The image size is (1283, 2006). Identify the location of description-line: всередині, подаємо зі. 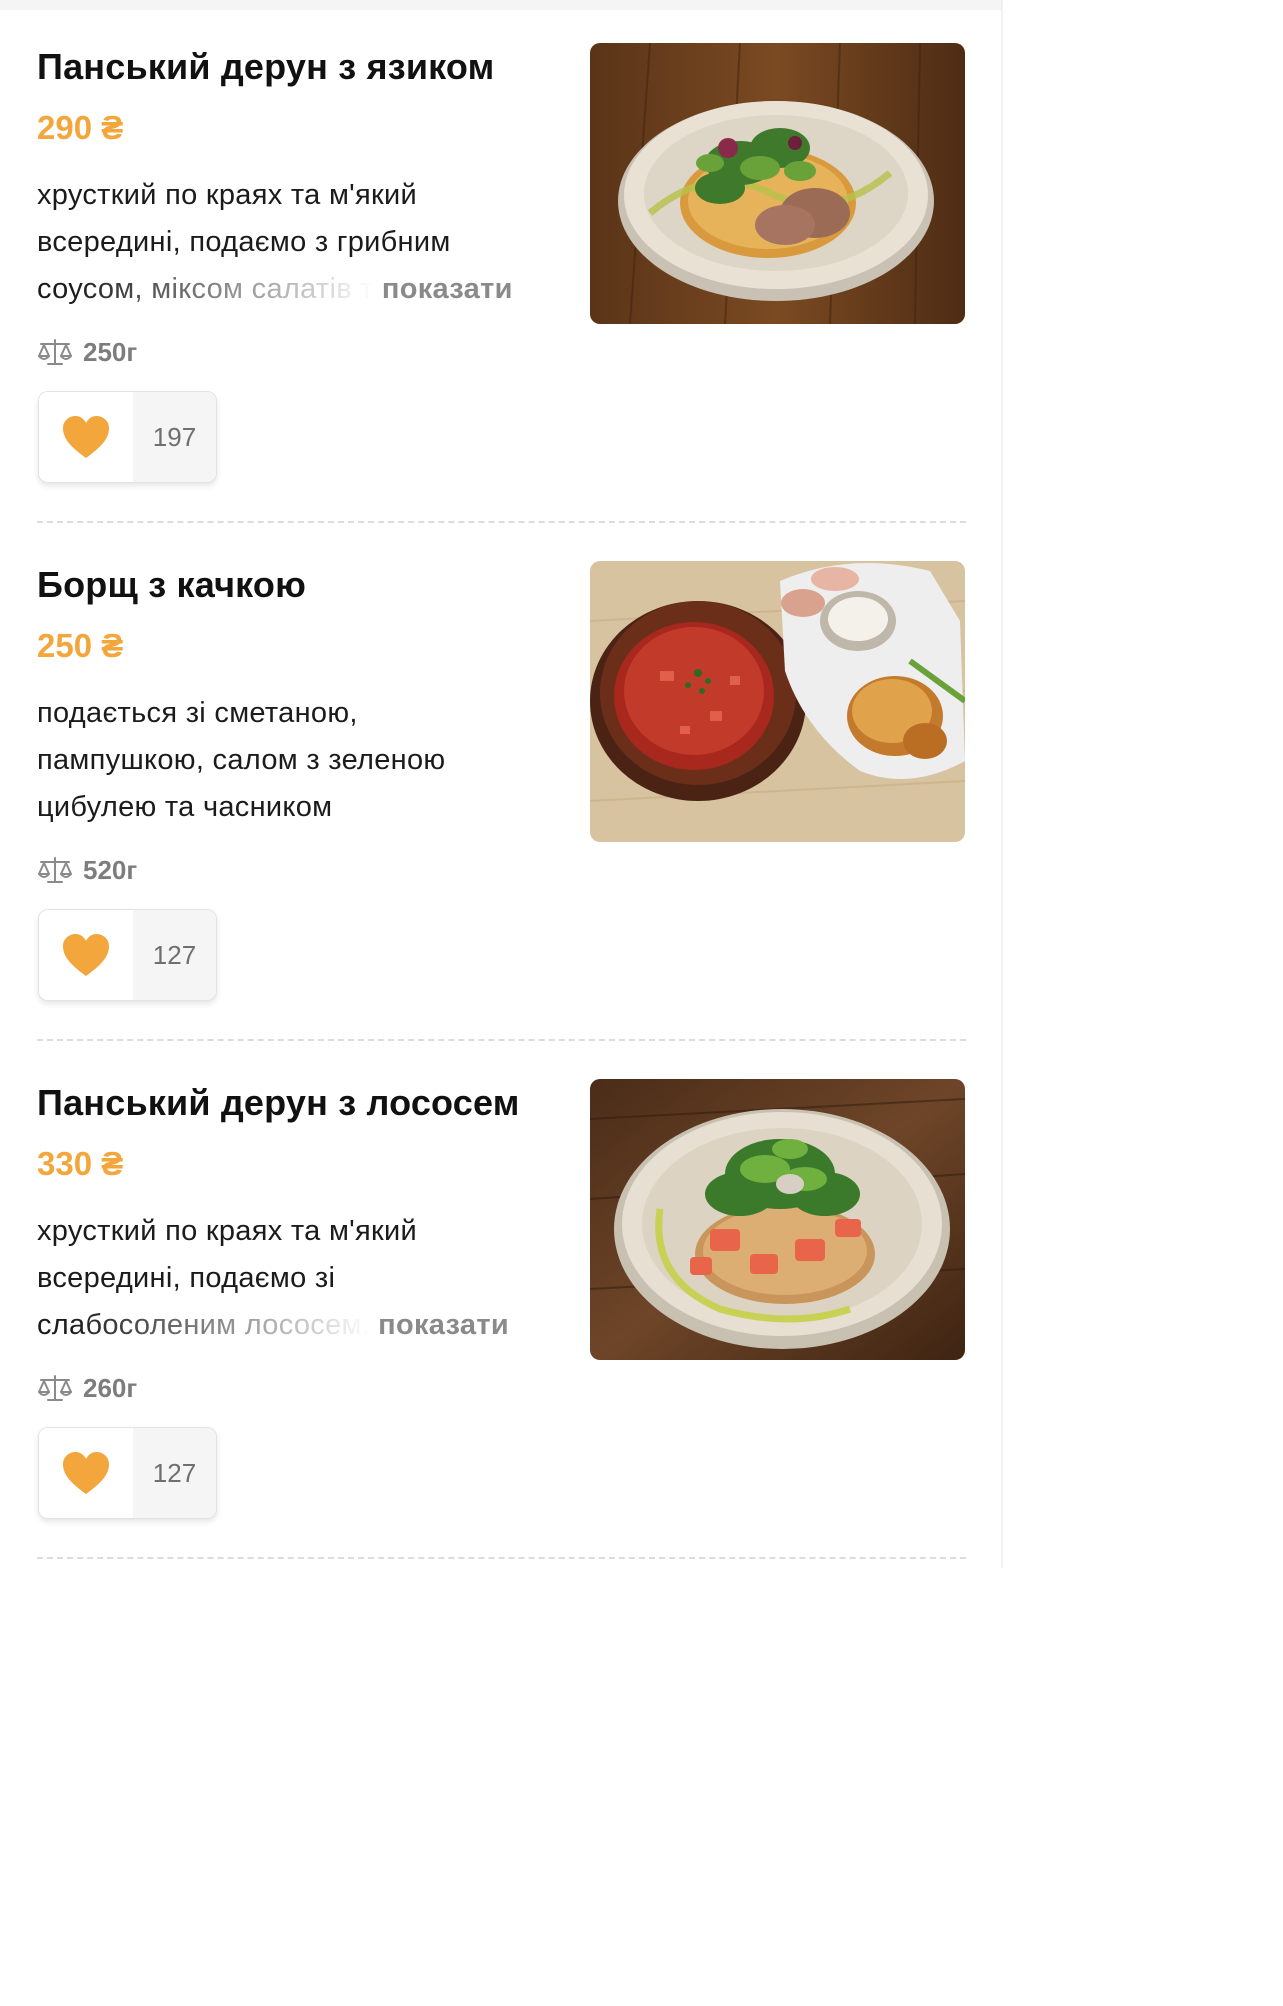
(186, 1278).